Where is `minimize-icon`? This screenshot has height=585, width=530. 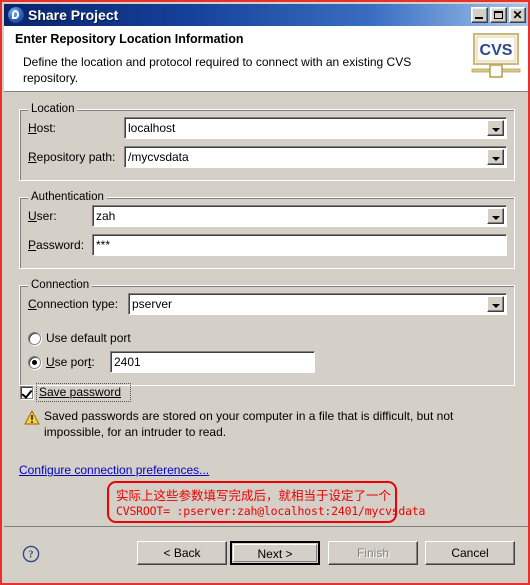
minimize-icon is located at coordinates (479, 15).